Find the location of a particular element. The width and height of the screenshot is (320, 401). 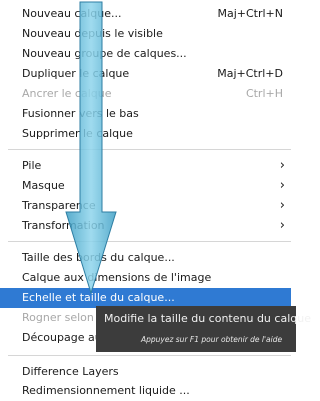

menu-item-label: Difference Layers is located at coordinates (70, 371).